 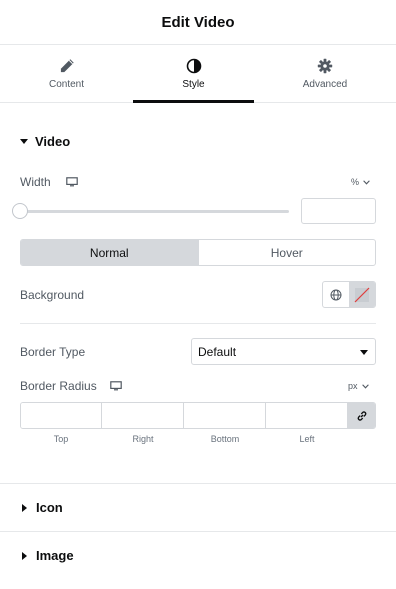 I want to click on dim-label-top: Top, so click(x=61, y=439).